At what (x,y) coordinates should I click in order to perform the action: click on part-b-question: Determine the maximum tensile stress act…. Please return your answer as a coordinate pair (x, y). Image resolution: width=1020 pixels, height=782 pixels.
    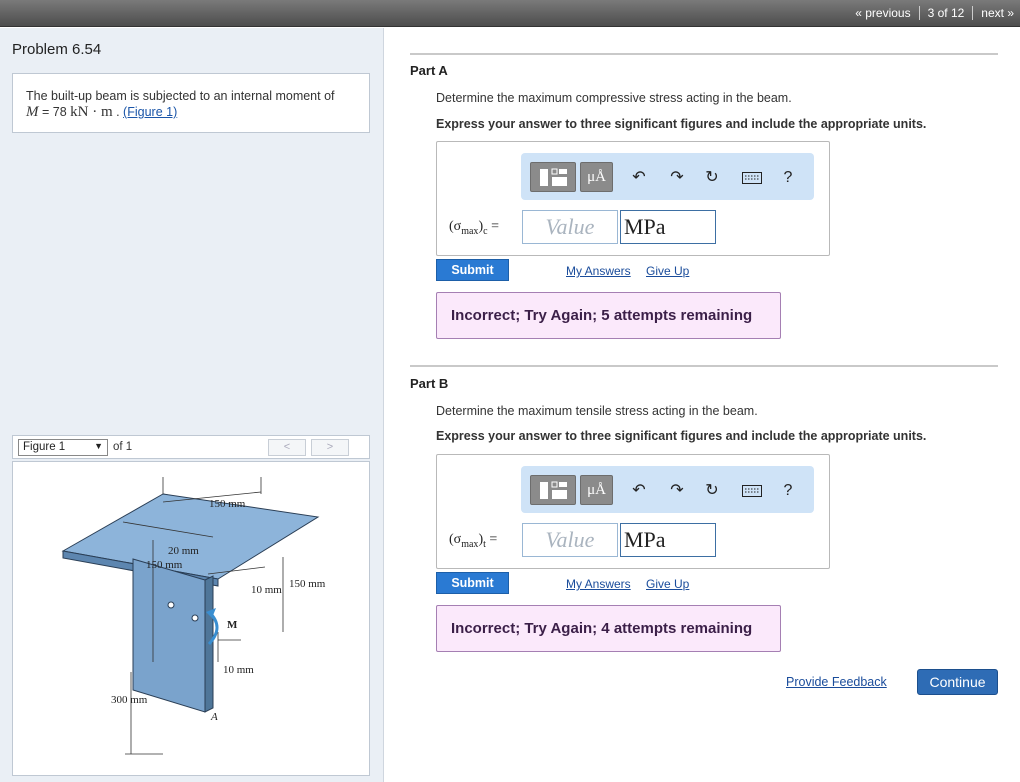
    Looking at the image, I should click on (597, 411).